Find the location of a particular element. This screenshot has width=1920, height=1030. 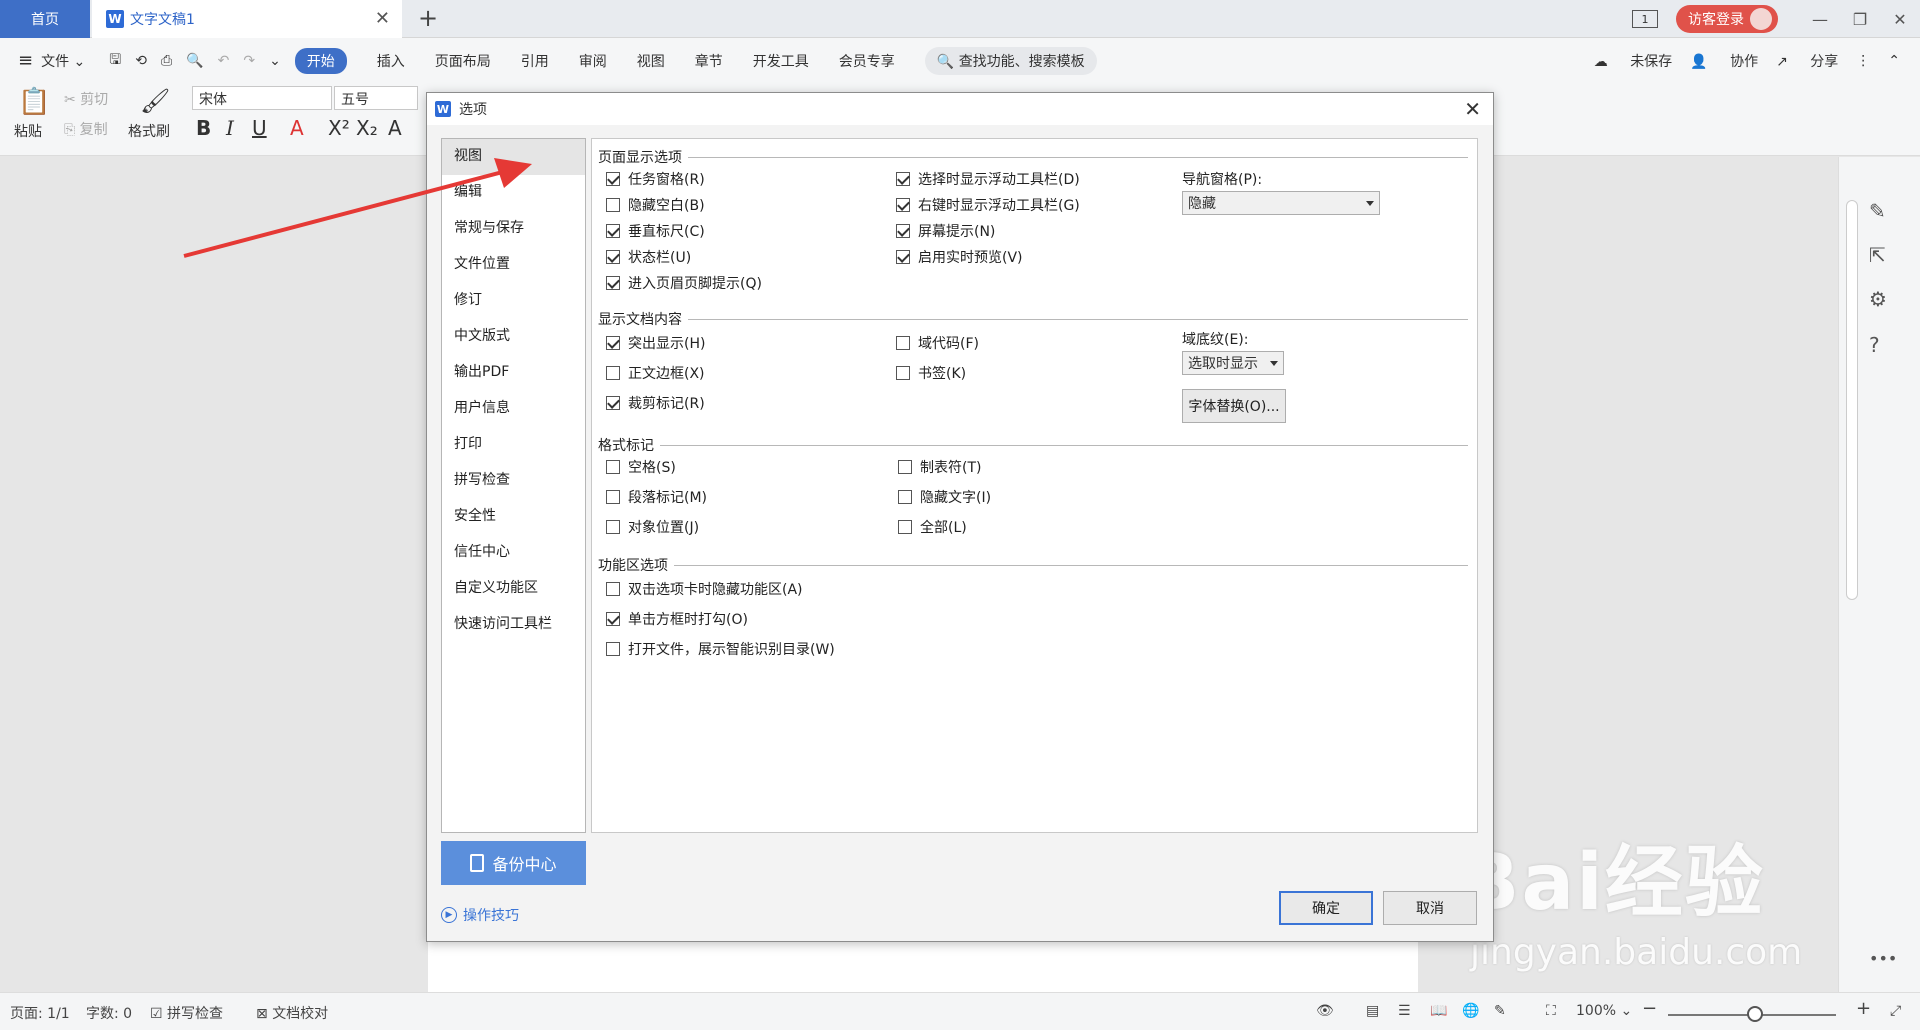

dialog-close-icon: ✕ is located at coordinates (1472, 109).